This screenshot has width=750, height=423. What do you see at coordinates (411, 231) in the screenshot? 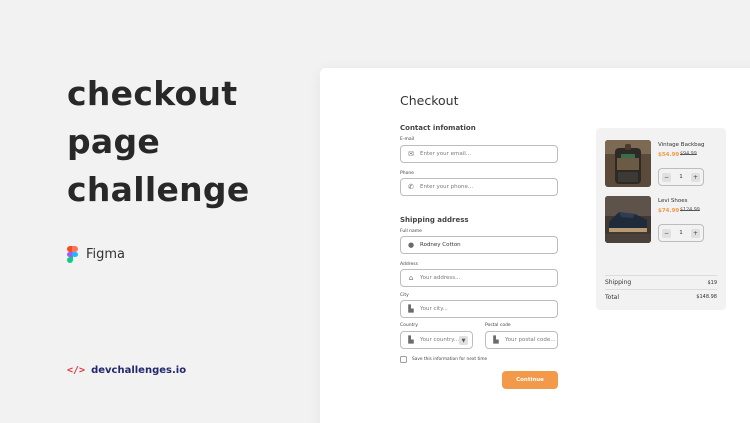
I see `fullname-label: Full name` at bounding box center [411, 231].